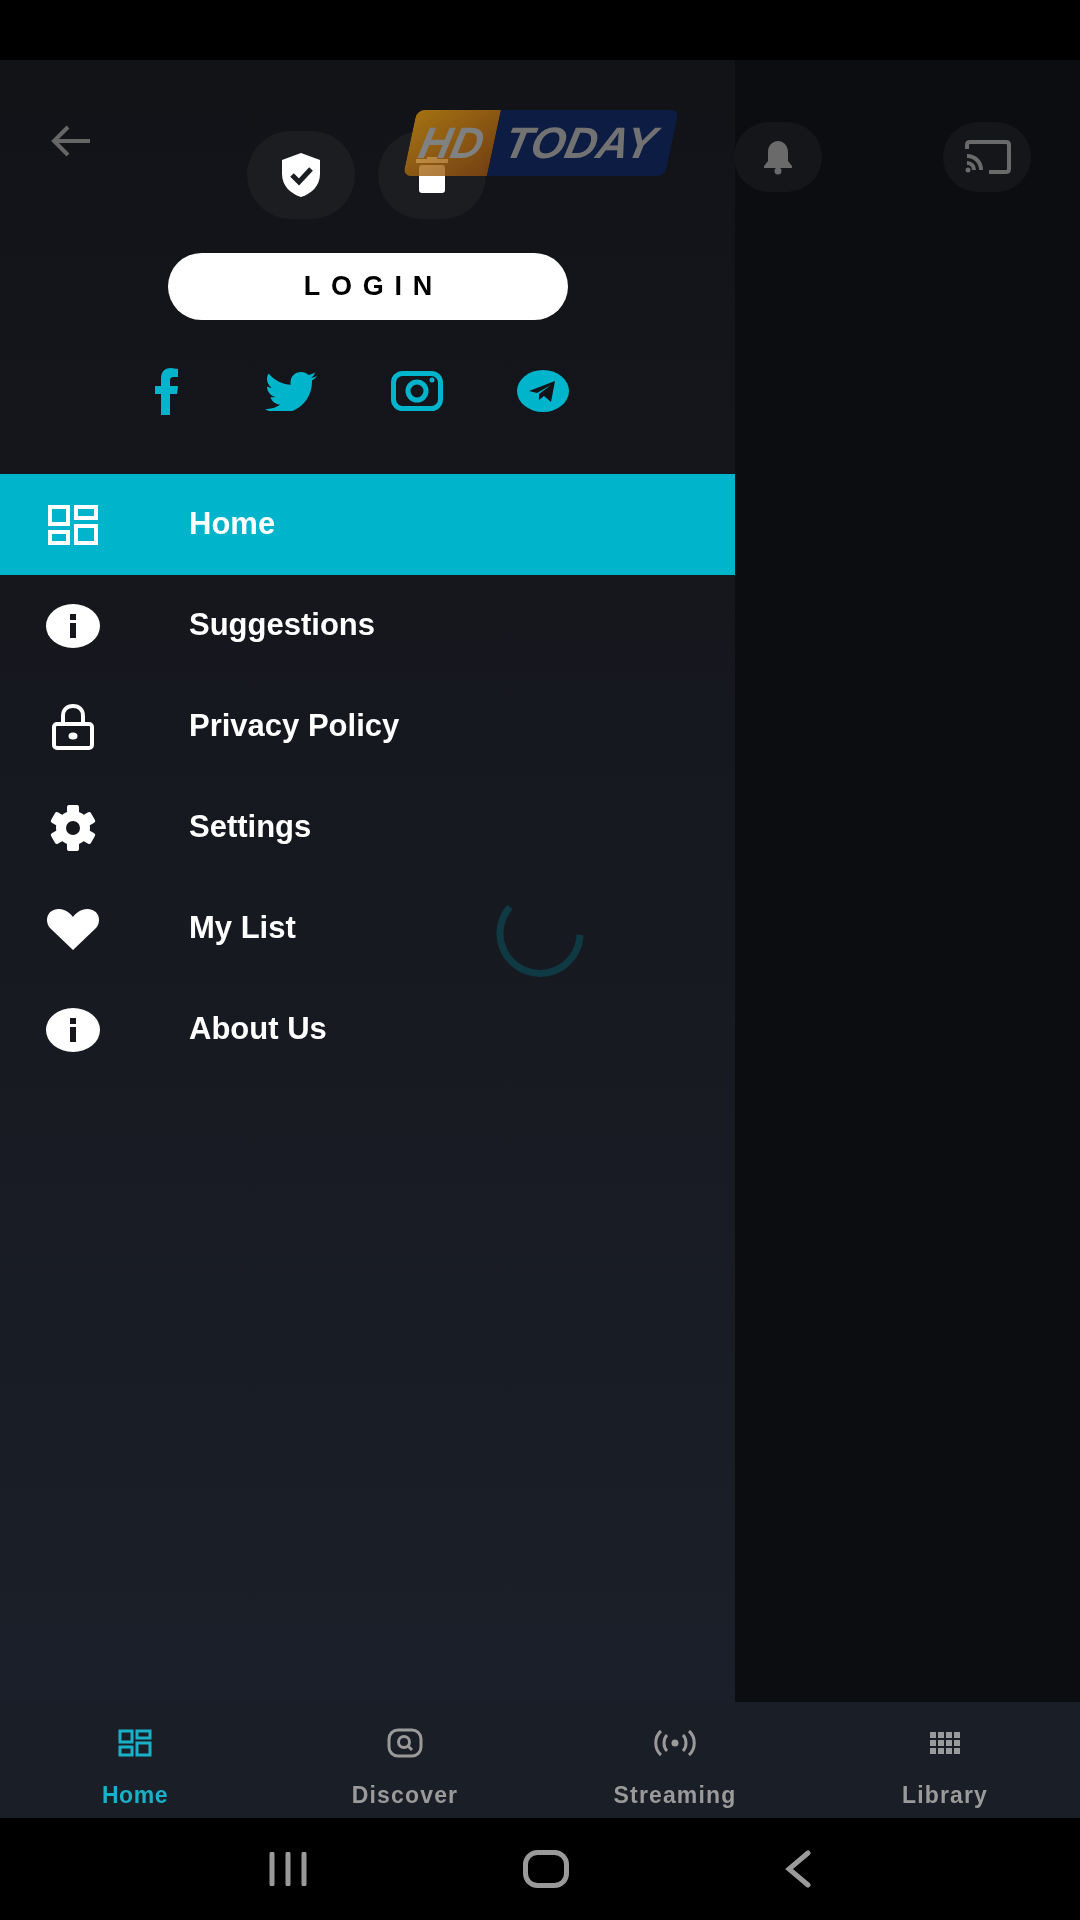 This screenshot has height=1920, width=1080. Describe the element at coordinates (405, 1743) in the screenshot. I see `search-icon` at that location.